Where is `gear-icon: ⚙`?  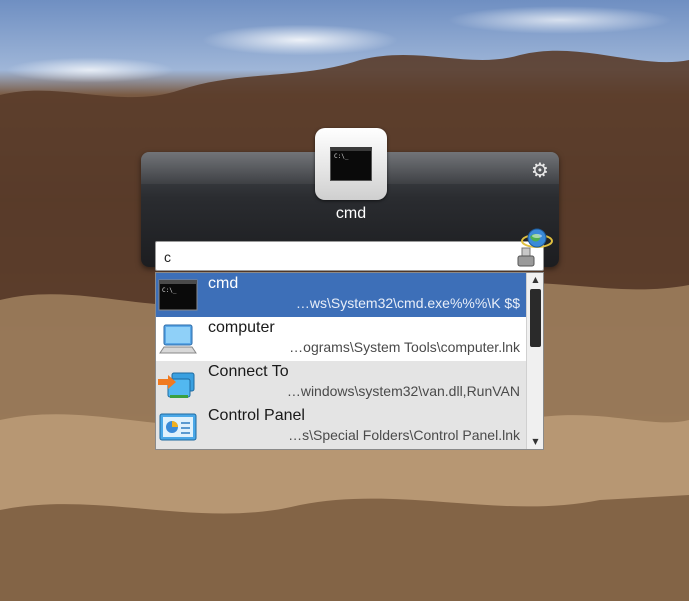 gear-icon: ⚙ is located at coordinates (540, 170).